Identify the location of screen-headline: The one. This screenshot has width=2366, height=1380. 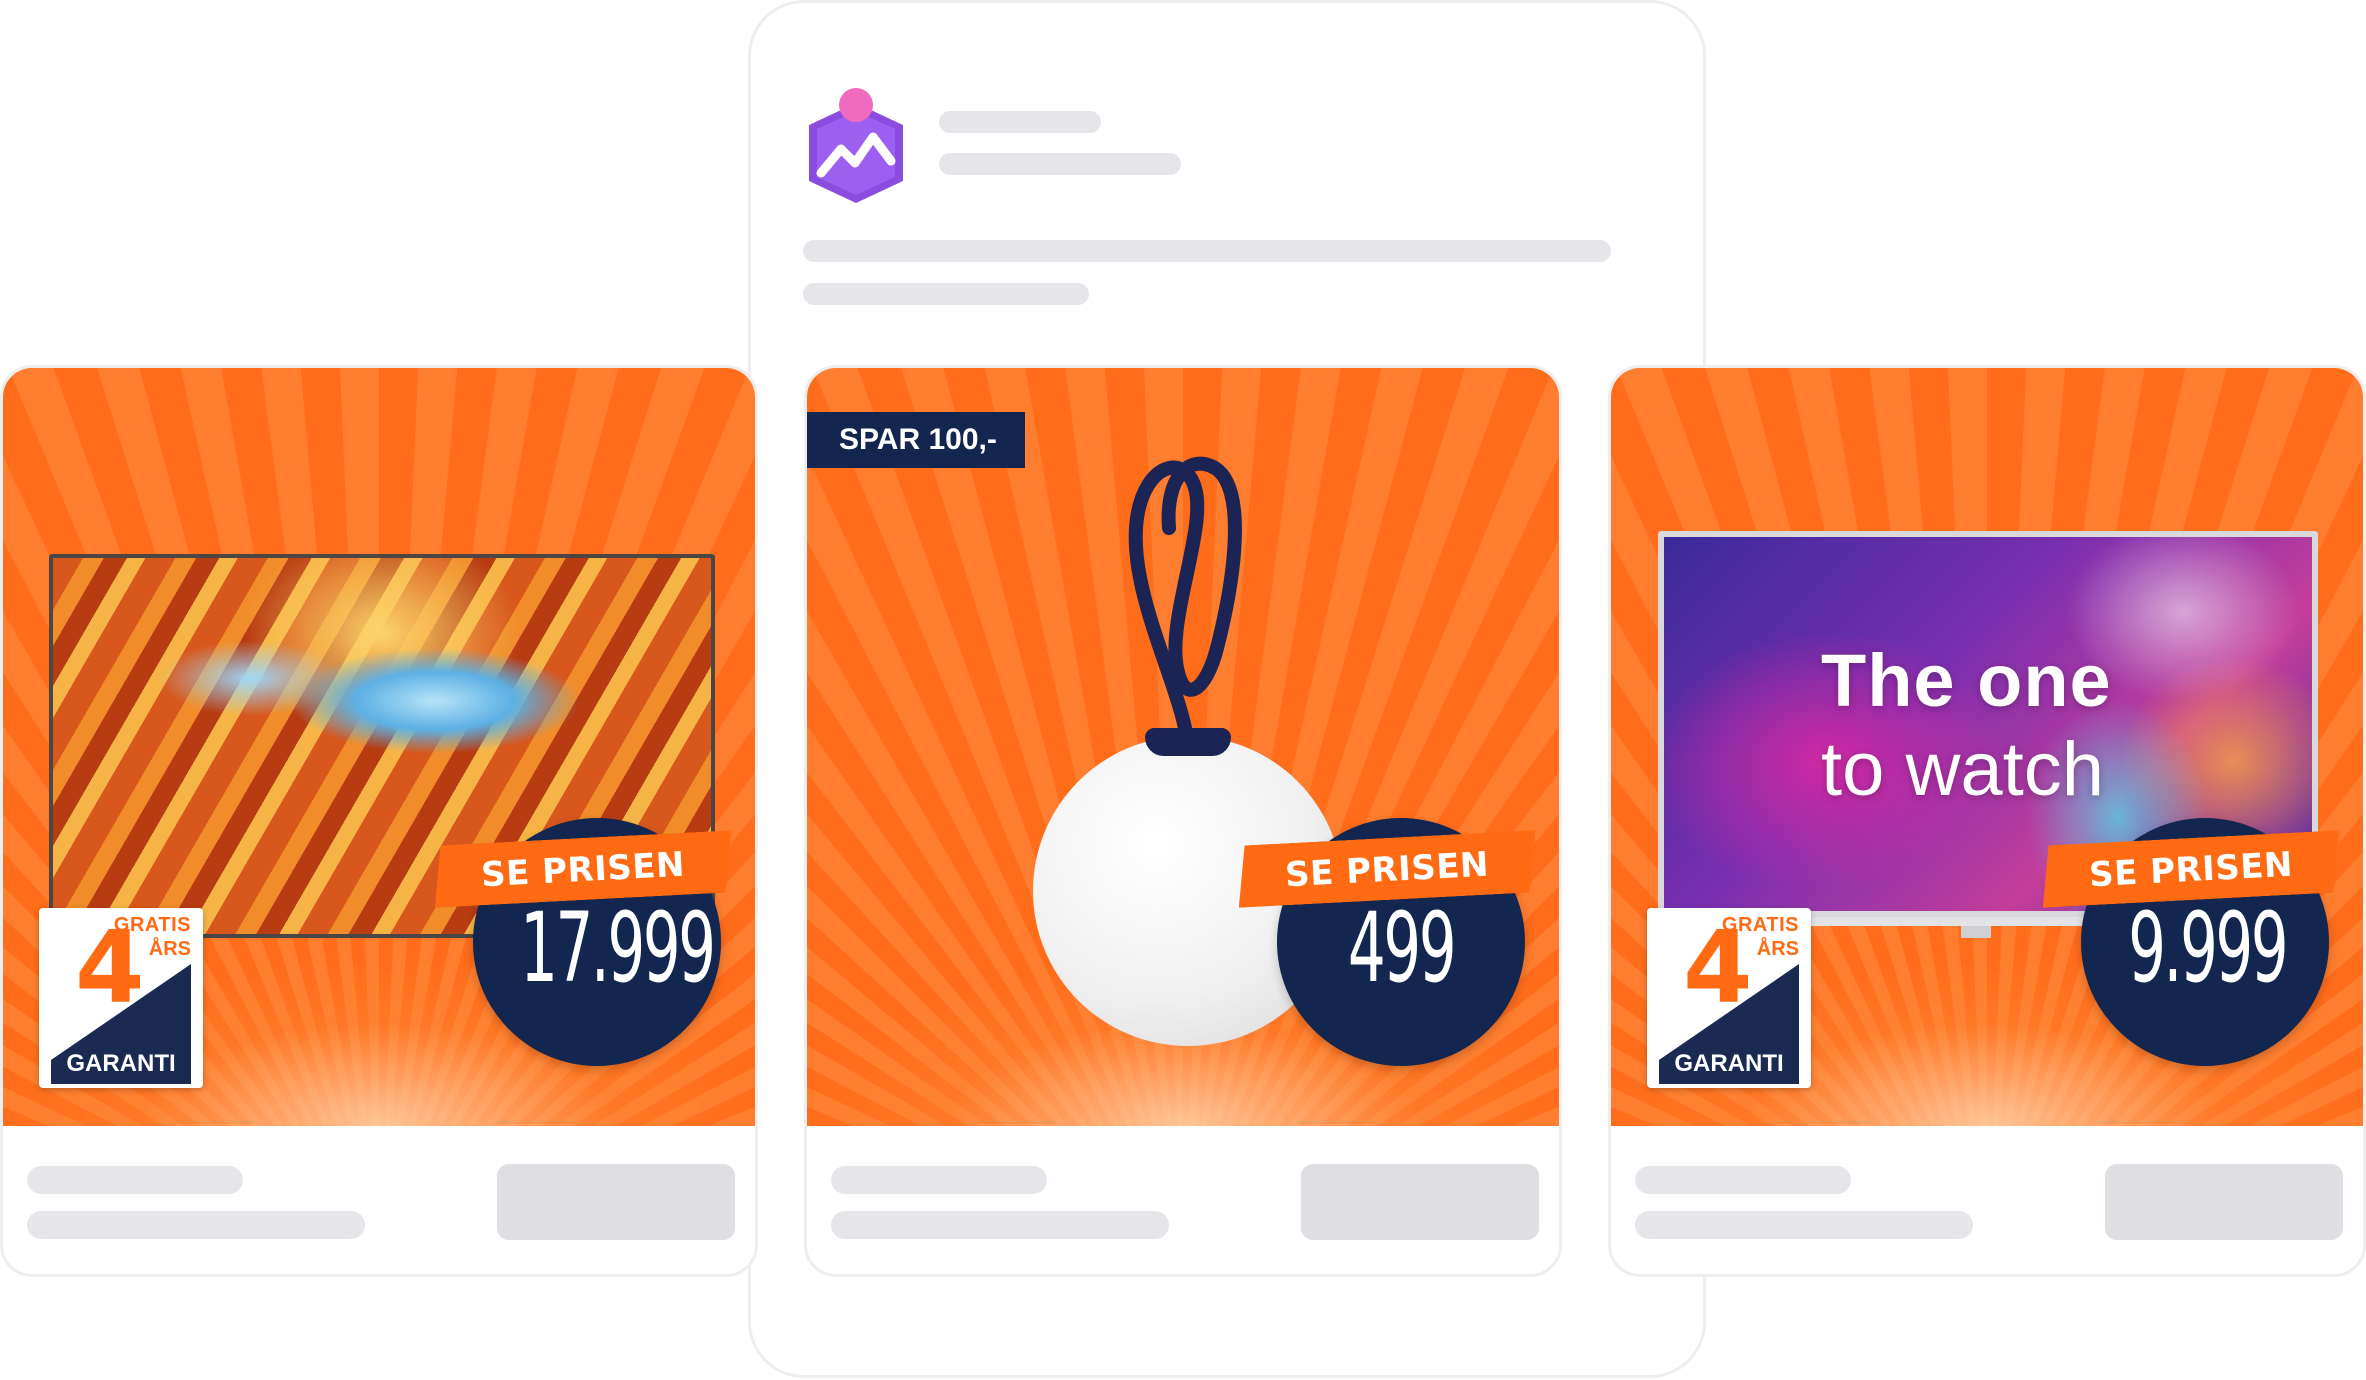
(1966, 680).